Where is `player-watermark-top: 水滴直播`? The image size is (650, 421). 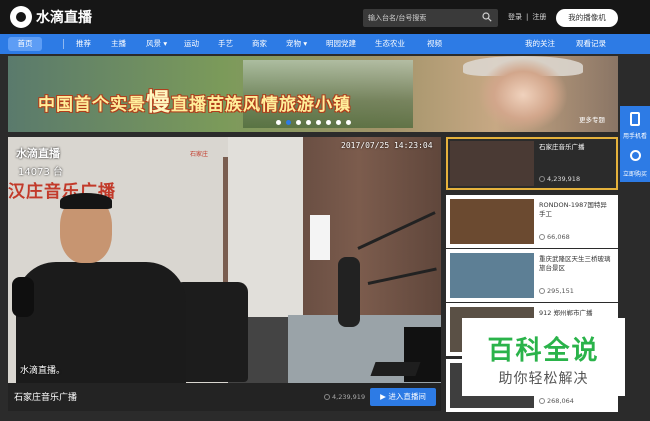
player-watermark-top: 水滴直播 is located at coordinates (38, 153).